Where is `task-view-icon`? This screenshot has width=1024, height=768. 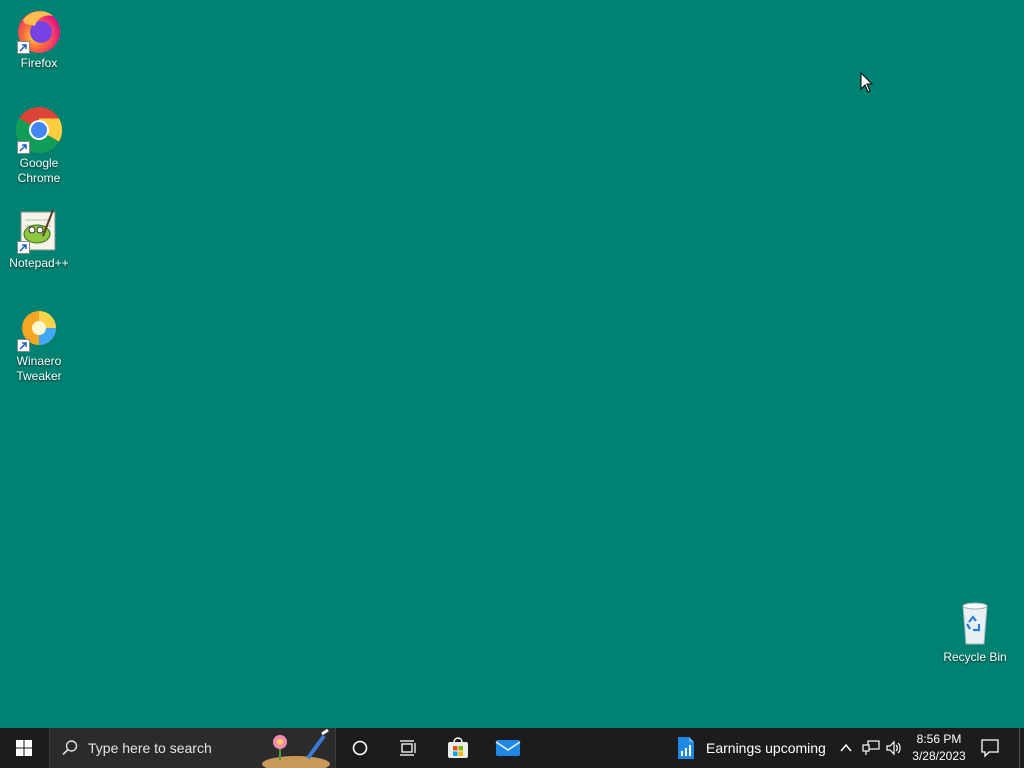
task-view-icon is located at coordinates (408, 748).